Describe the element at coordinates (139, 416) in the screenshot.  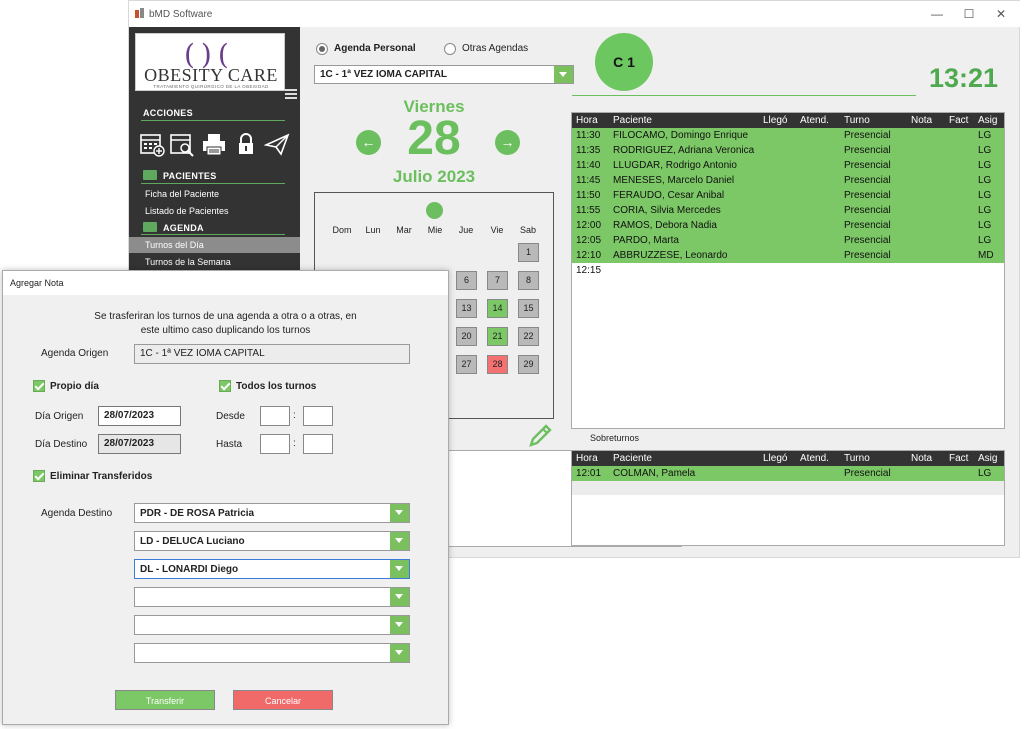
I see `dia-origen-field: 28/07/2023` at that location.